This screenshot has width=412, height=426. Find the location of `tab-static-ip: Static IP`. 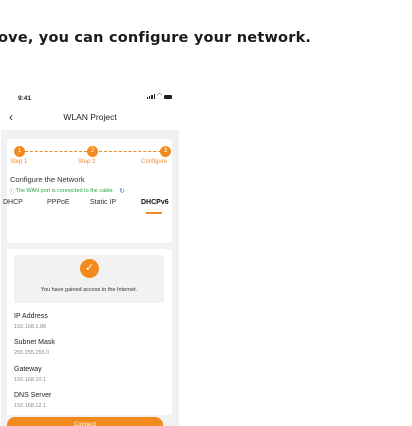

tab-static-ip: Static IP is located at coordinates (103, 202).